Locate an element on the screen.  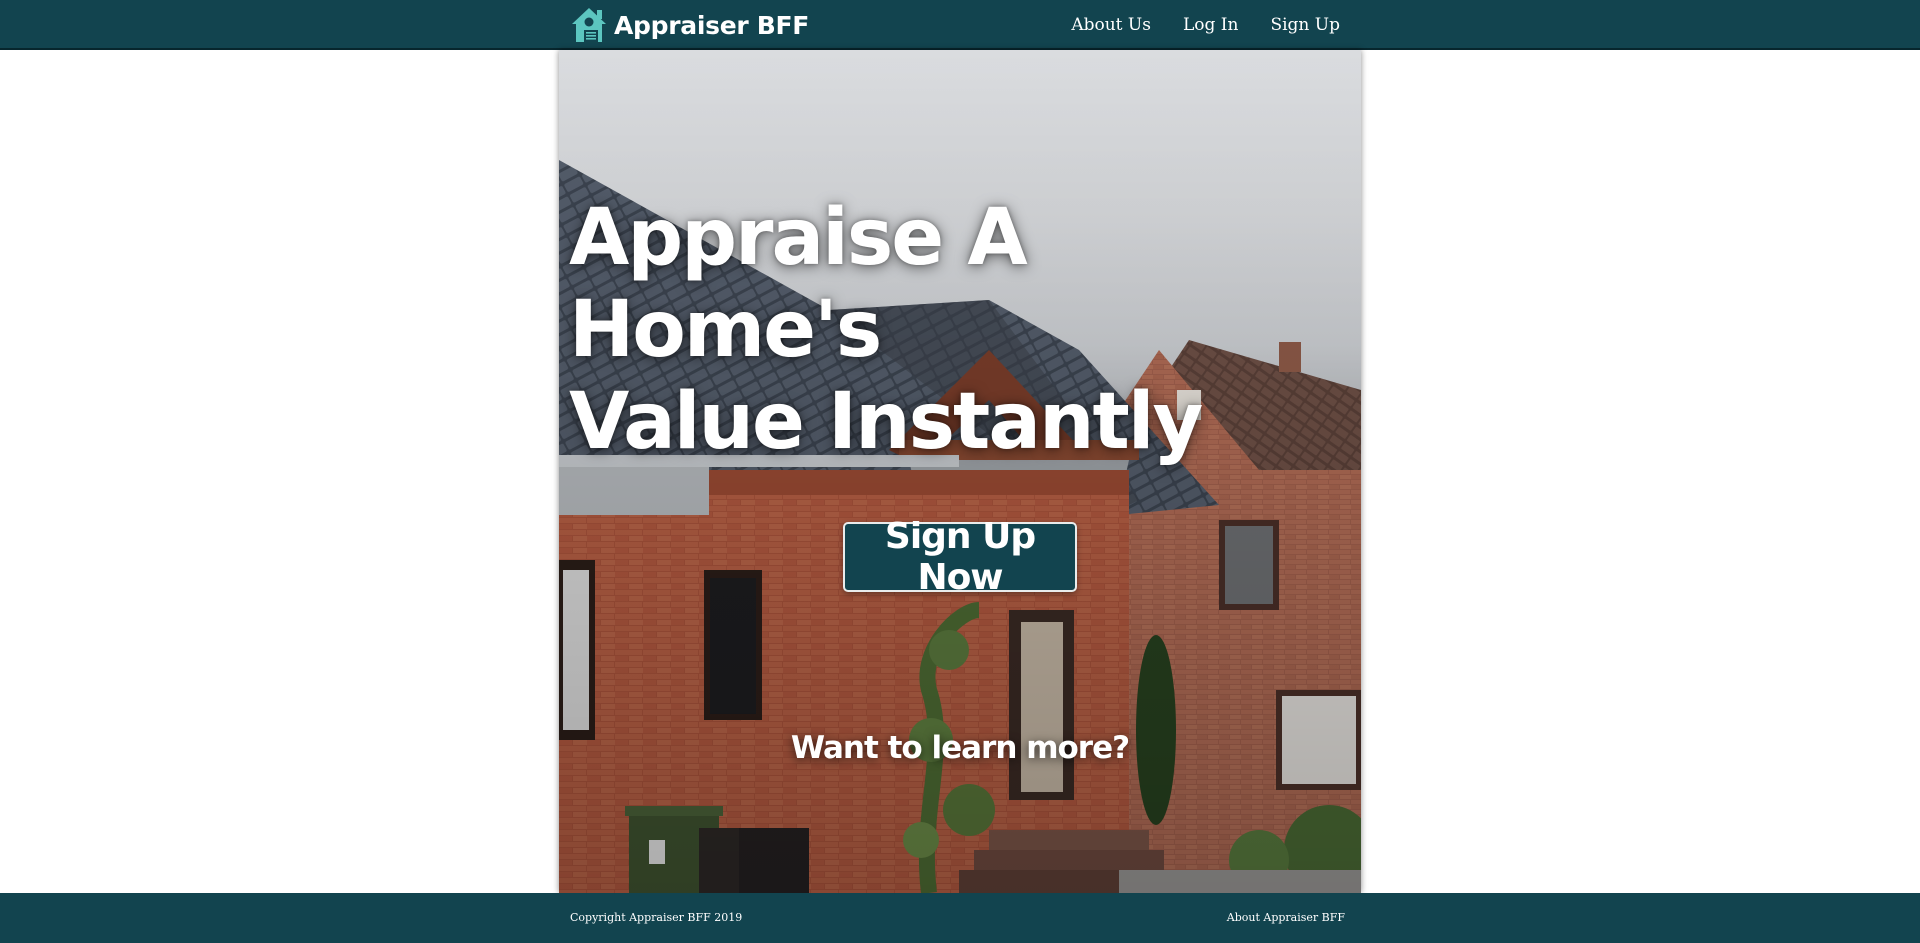
brand-link: Appraiser BFF is located at coordinates (688, 25).